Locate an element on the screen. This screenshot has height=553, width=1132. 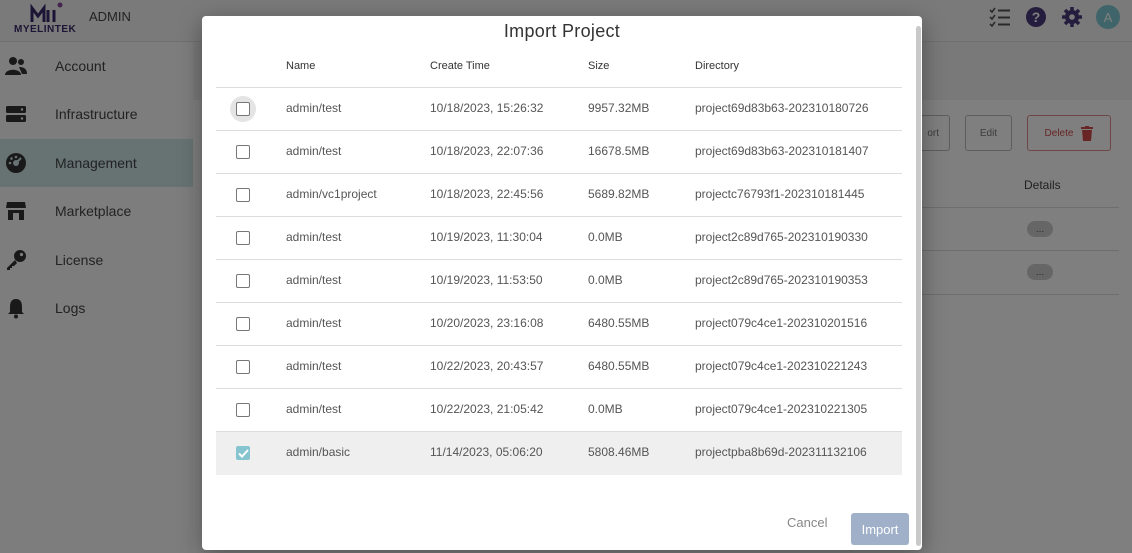
table-header: Name Create Time Size Directory is located at coordinates (559, 67).